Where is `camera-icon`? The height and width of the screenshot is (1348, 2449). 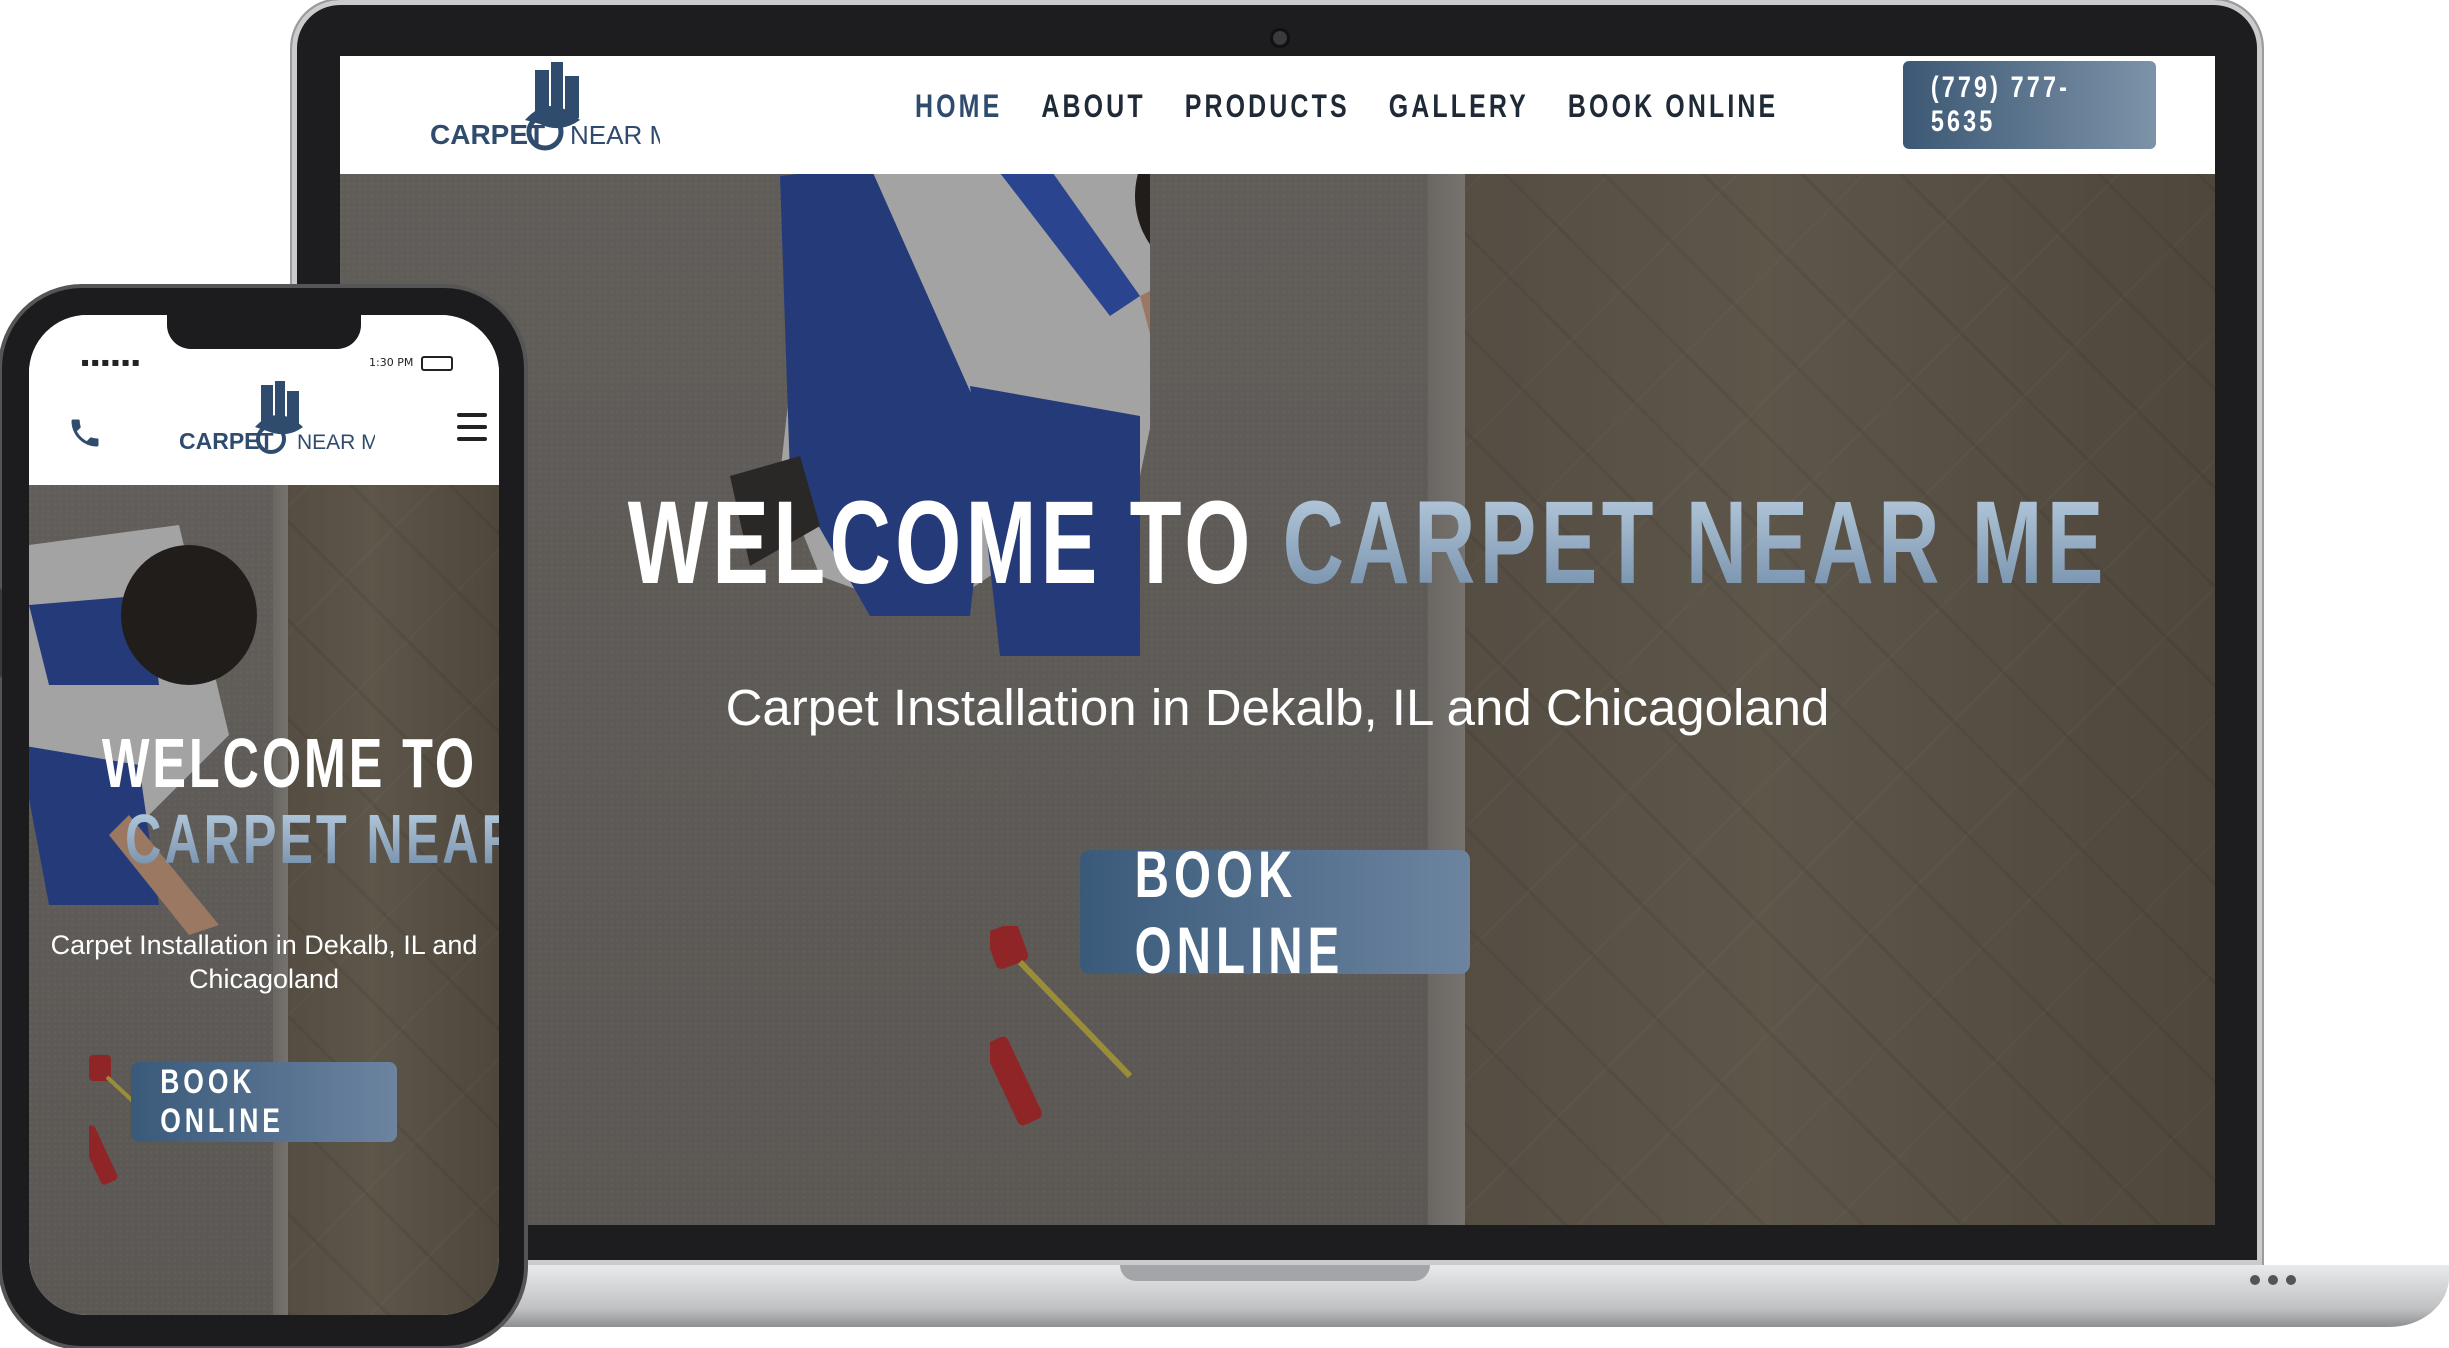
camera-icon is located at coordinates (1280, 38).